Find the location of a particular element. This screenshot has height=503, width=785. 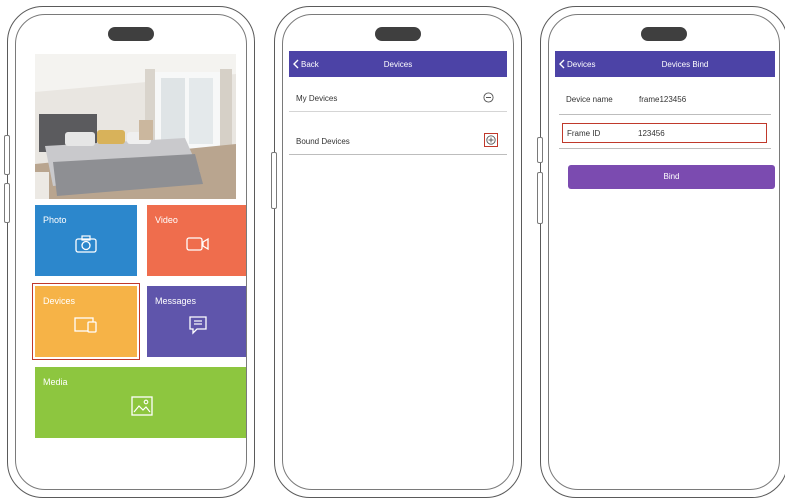

media-tile: Media is located at coordinates (140, 402).